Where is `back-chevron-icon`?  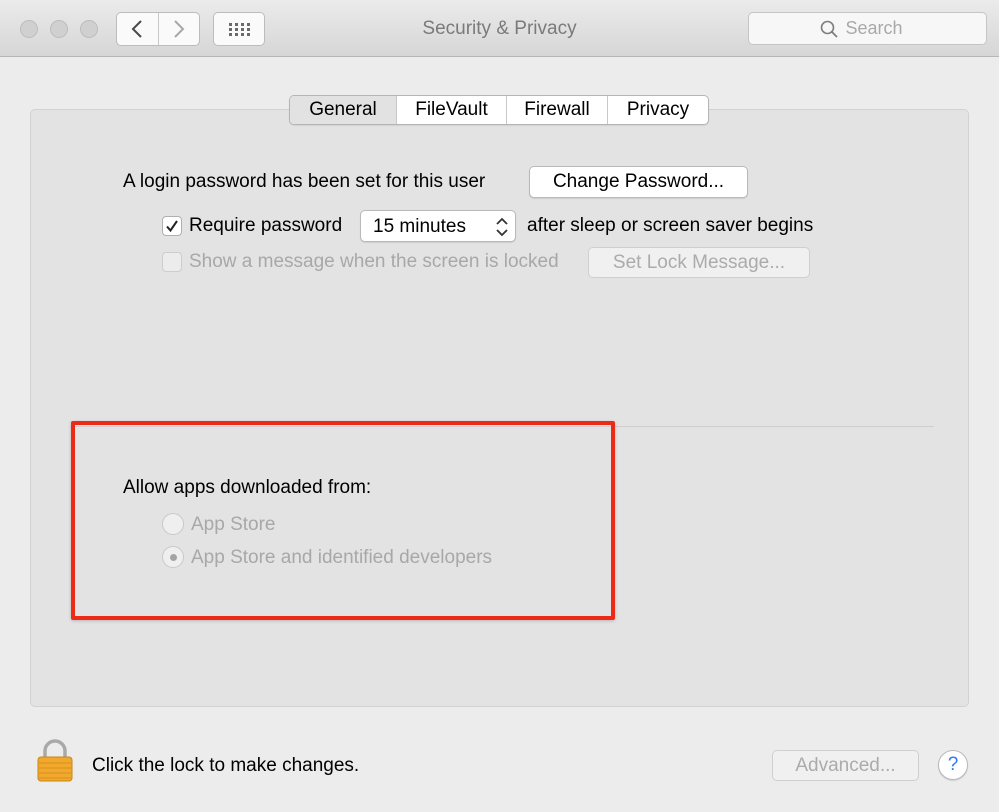
back-chevron-icon is located at coordinates (136, 29).